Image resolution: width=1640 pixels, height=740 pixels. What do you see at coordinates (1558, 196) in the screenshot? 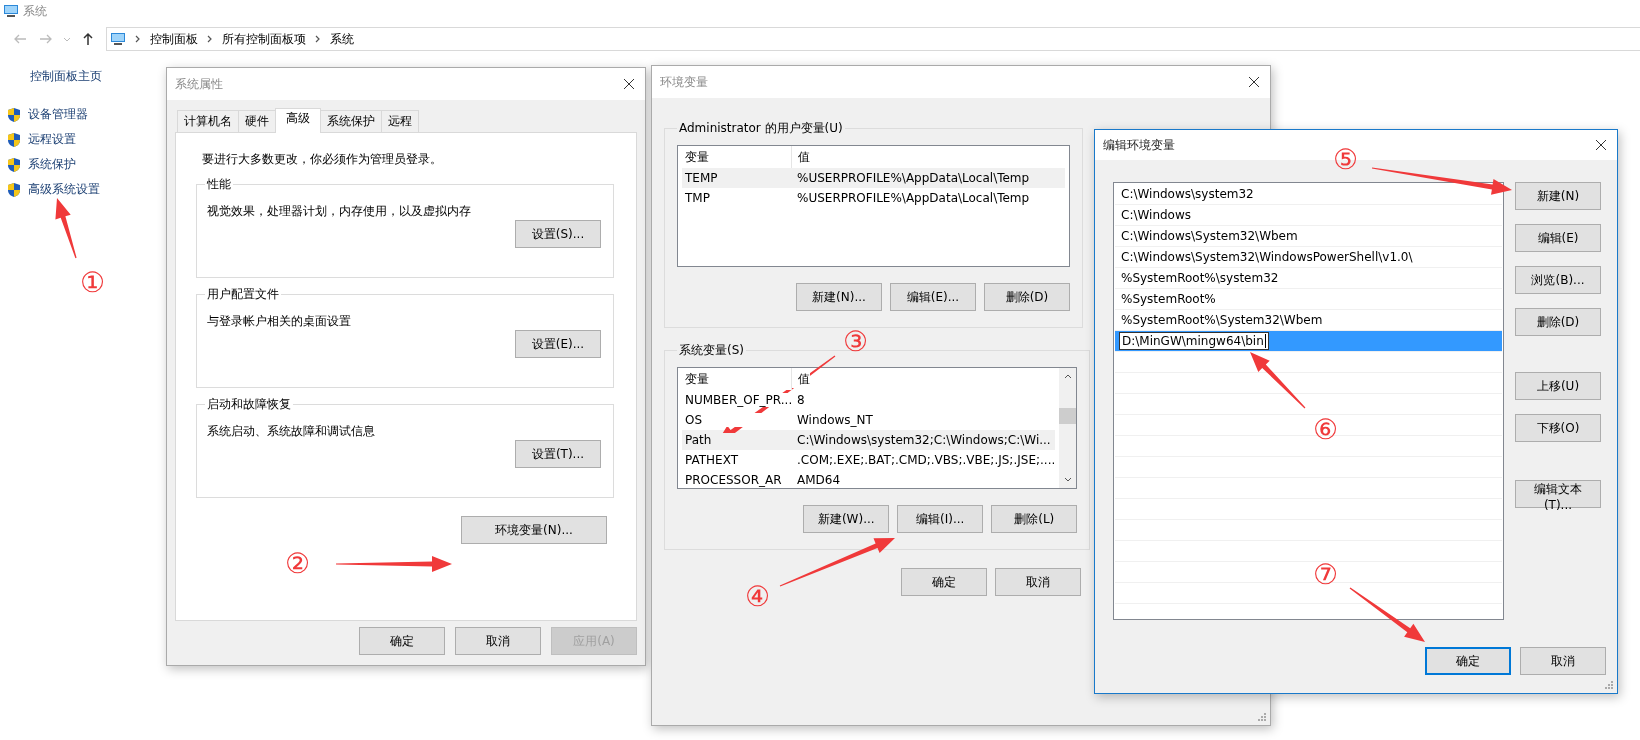
I see `dialog-button: 新建(N)` at bounding box center [1558, 196].